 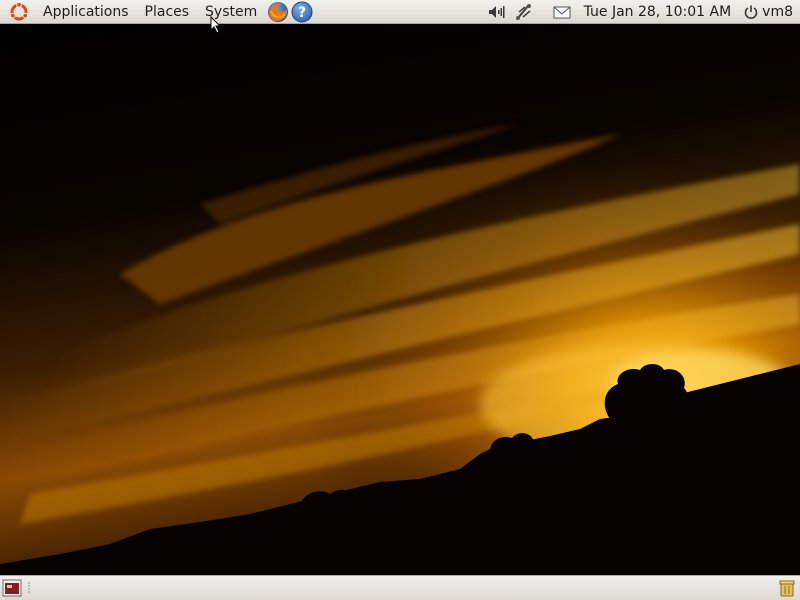 I want to click on notification-area: Tue Jan 28, 10:01 AM vm8, so click(x=641, y=12).